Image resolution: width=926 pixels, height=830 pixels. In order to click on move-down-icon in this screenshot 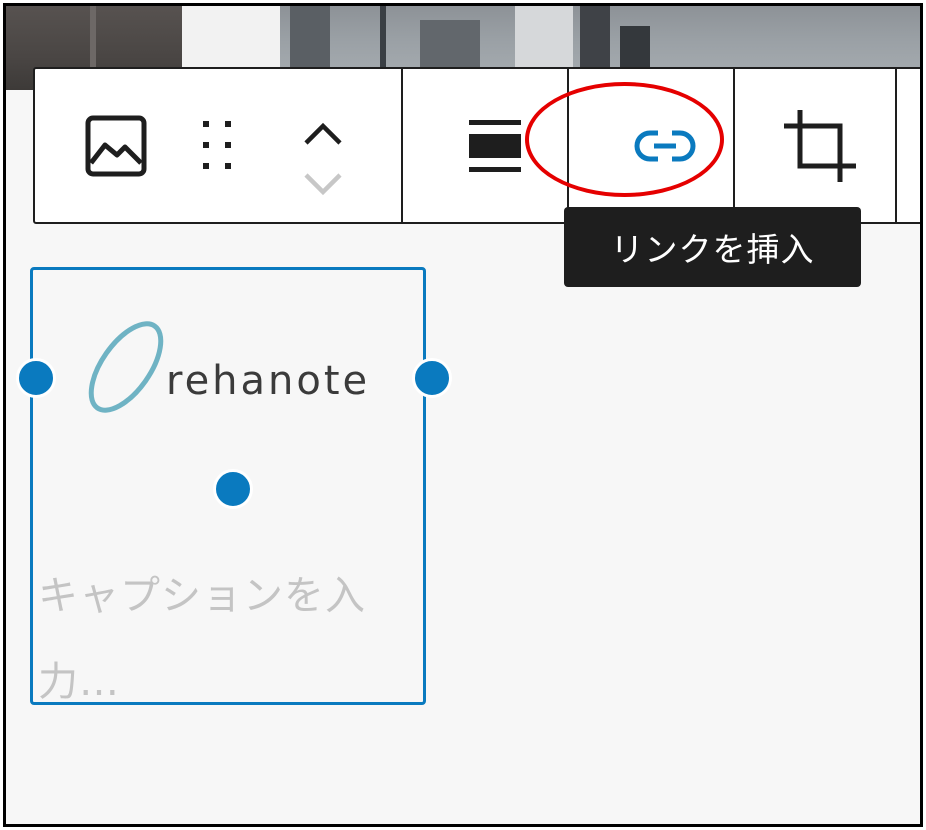, I will do `click(323, 184)`.